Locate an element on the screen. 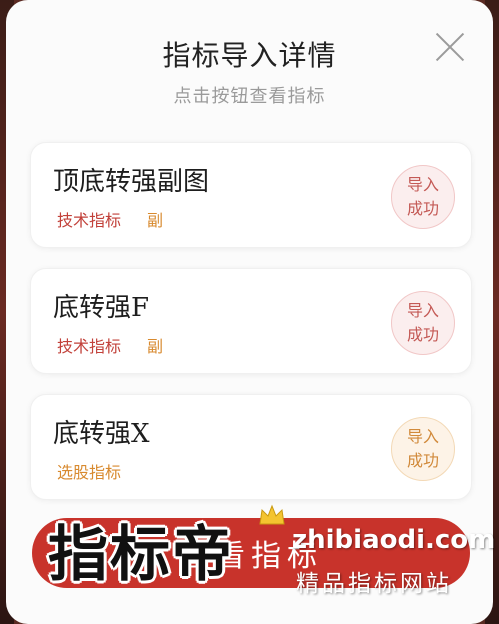 This screenshot has height=624, width=499. indicator-name: 顶底转强副图 is located at coordinates (131, 182).